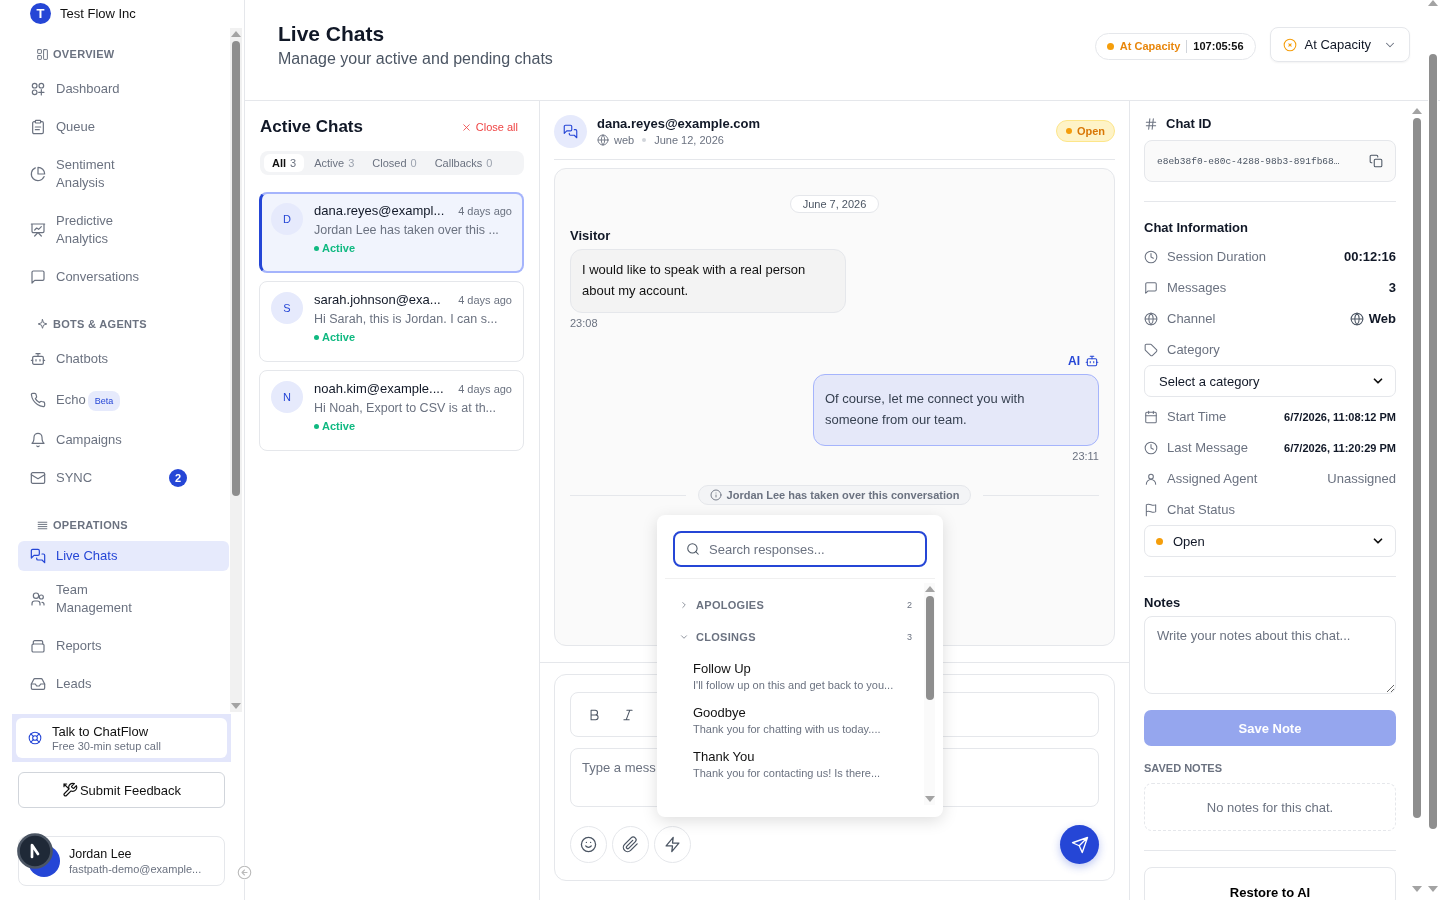  I want to click on nav-label: Sentiment Analysis, so click(86, 174).